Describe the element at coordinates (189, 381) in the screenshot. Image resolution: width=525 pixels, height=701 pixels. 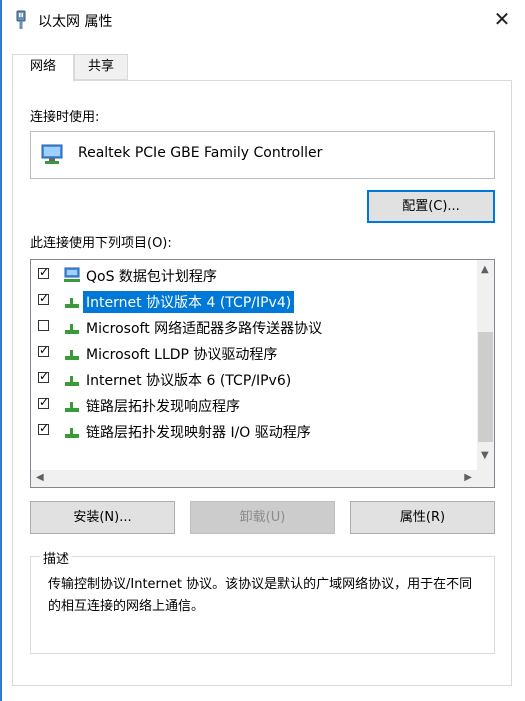
I see `list-item-label: Internet 协议版本 6 (TCP/IPv6)` at that location.